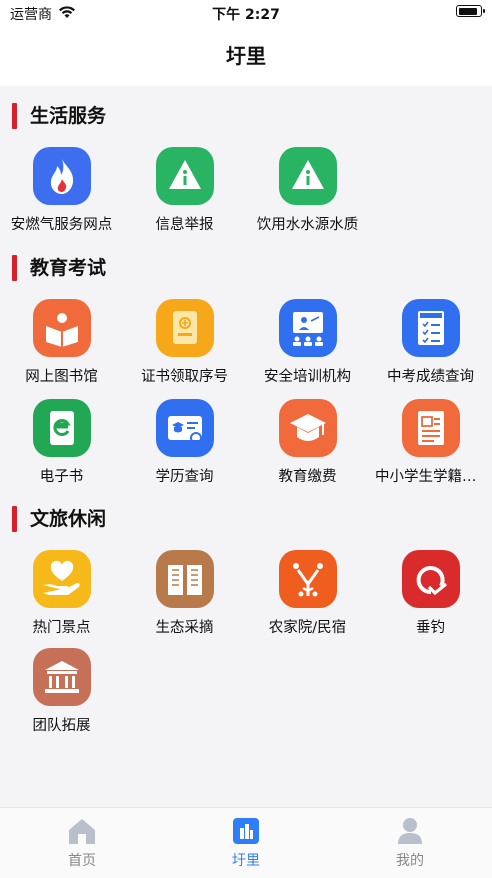  I want to click on fruit-tree-icon, so click(307, 579).